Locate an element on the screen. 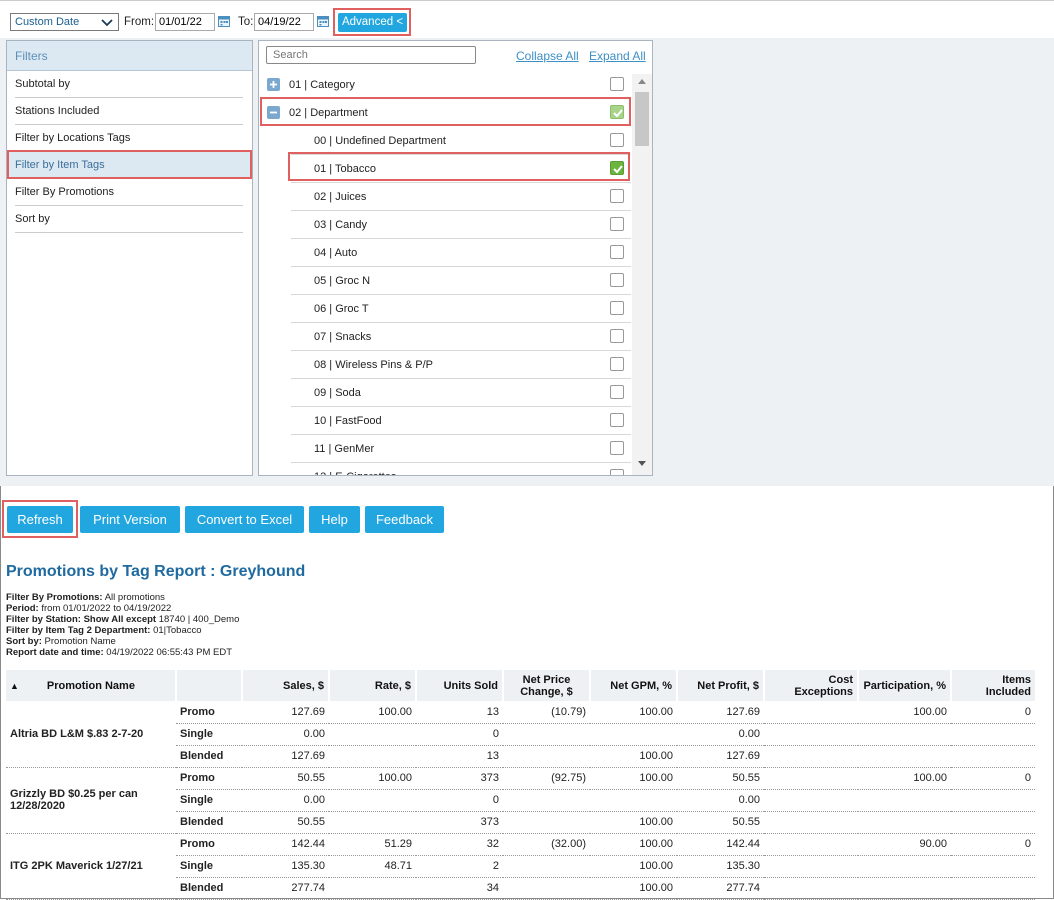 This screenshot has height=900, width=1054. tree-item: 12 | E-Cigarettes is located at coordinates (461, 469).